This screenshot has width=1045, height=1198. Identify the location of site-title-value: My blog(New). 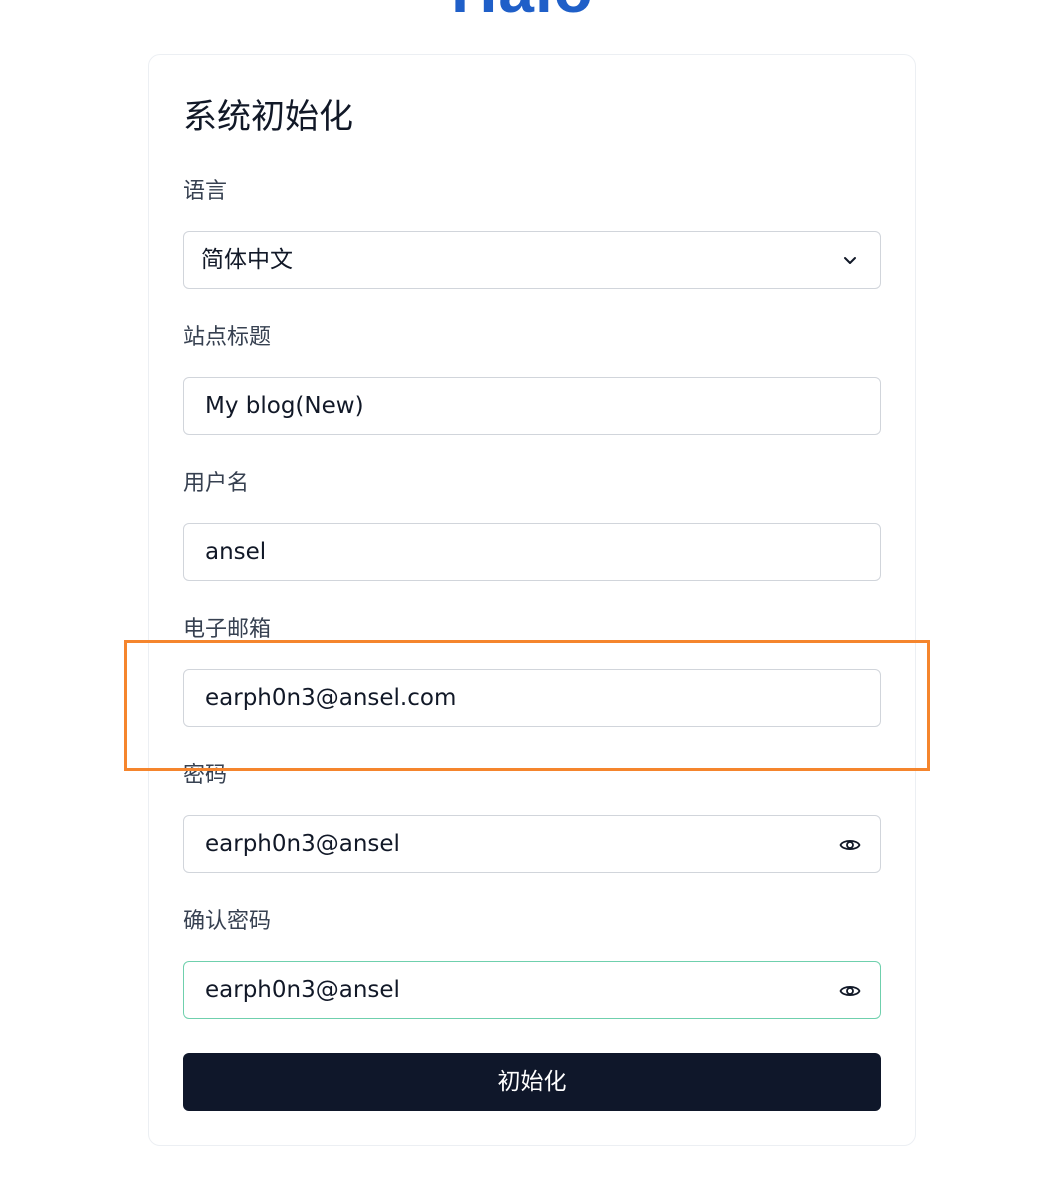
(284, 406).